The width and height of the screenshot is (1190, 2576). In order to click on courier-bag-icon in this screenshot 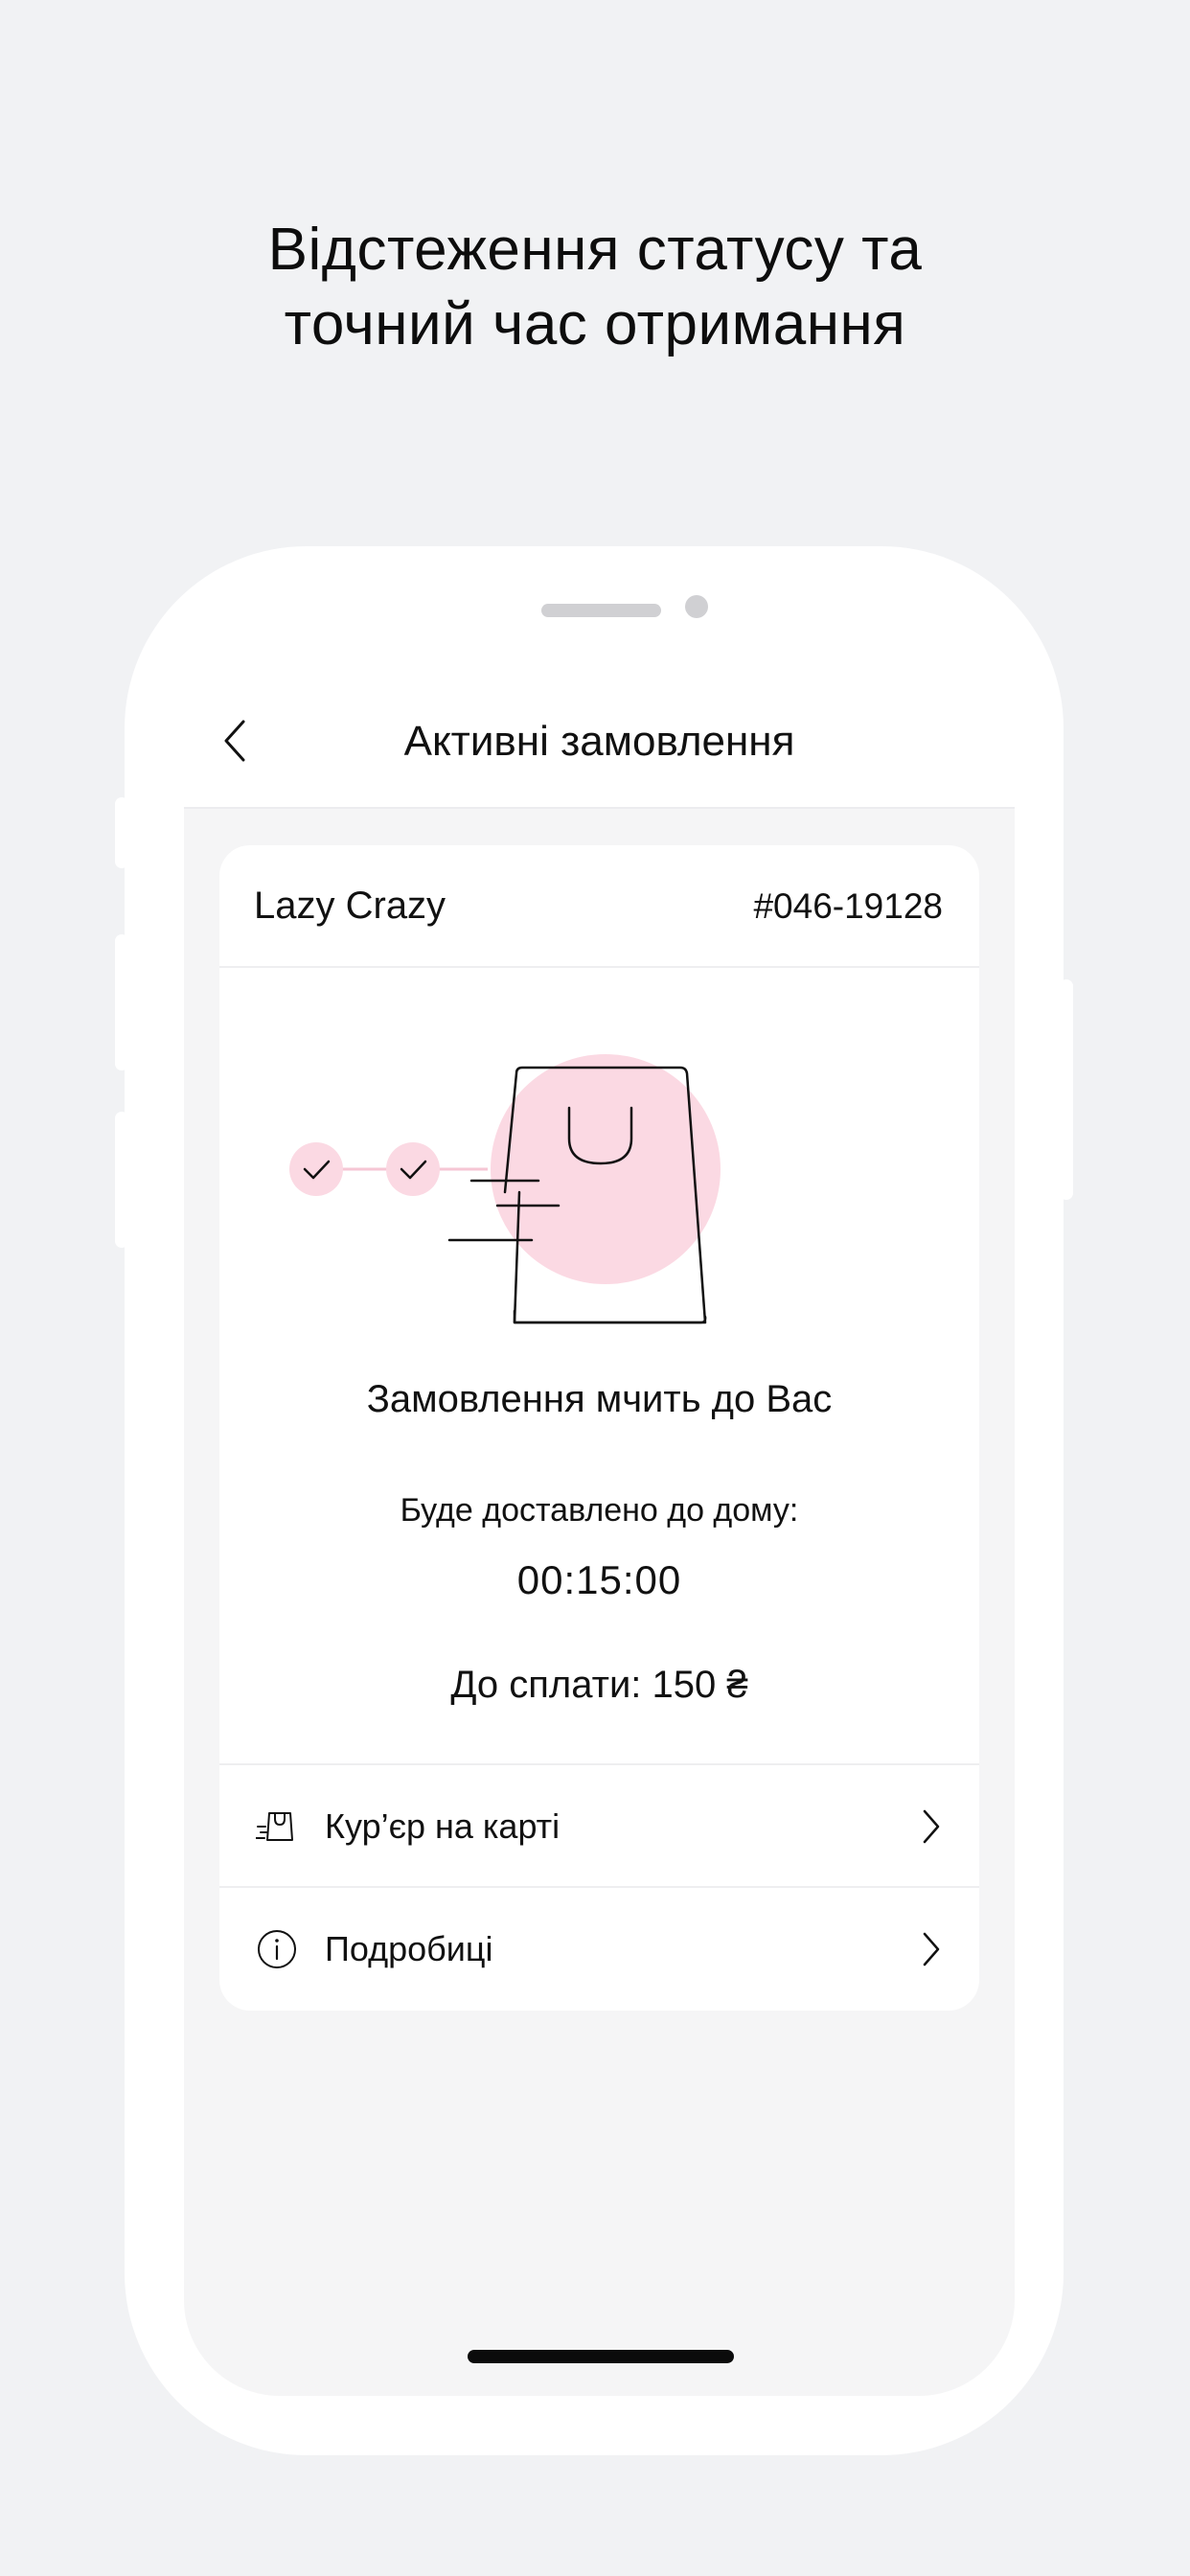, I will do `click(274, 1826)`.